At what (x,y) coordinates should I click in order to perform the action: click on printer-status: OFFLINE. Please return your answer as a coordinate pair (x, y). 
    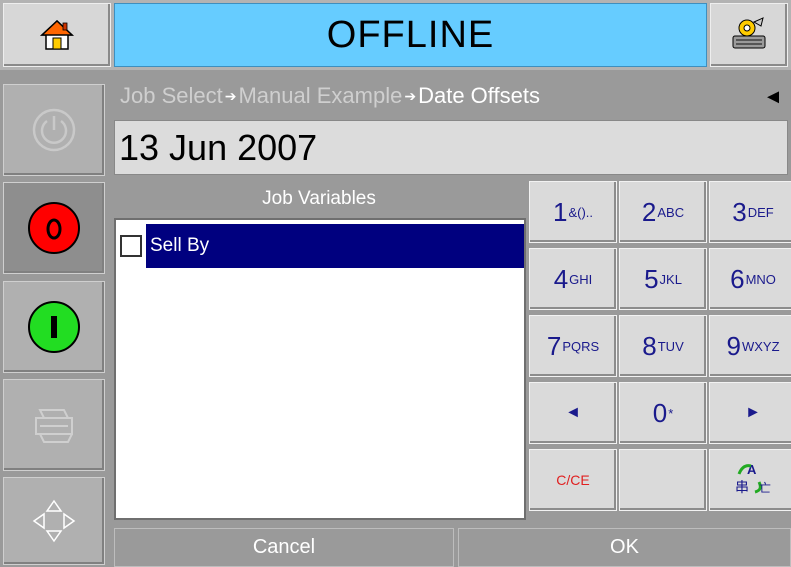
    Looking at the image, I should click on (410, 35).